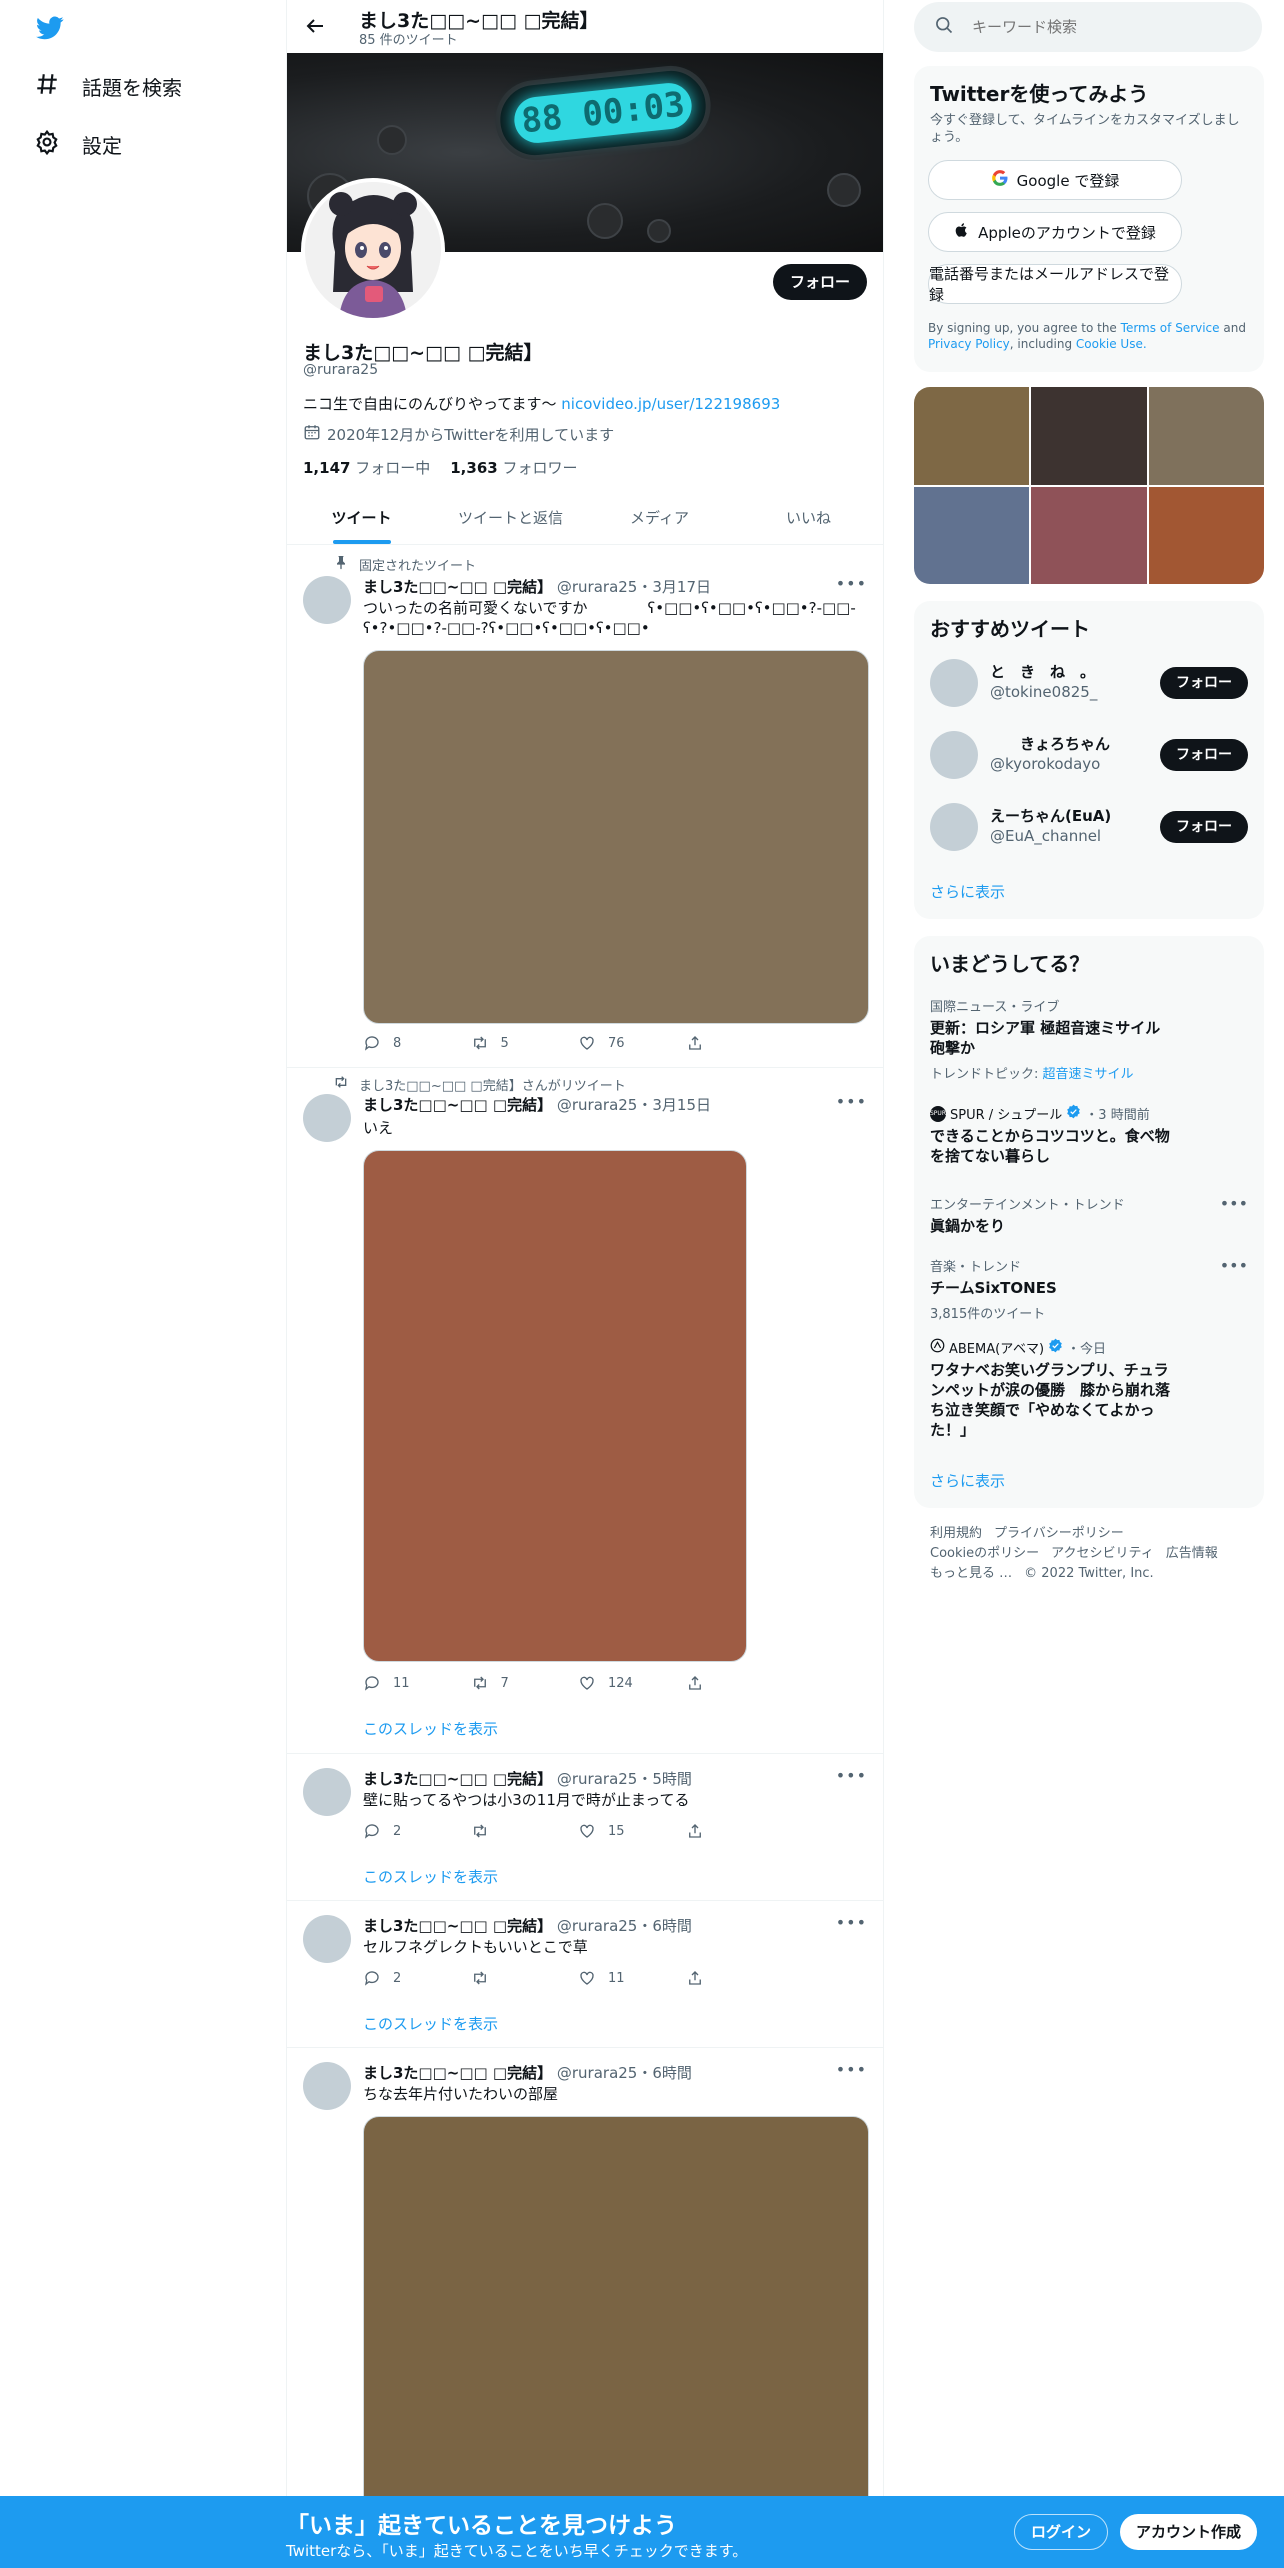 This screenshot has height=2568, width=1284. I want to click on privacy-link: Privacy Policy, so click(969, 344).